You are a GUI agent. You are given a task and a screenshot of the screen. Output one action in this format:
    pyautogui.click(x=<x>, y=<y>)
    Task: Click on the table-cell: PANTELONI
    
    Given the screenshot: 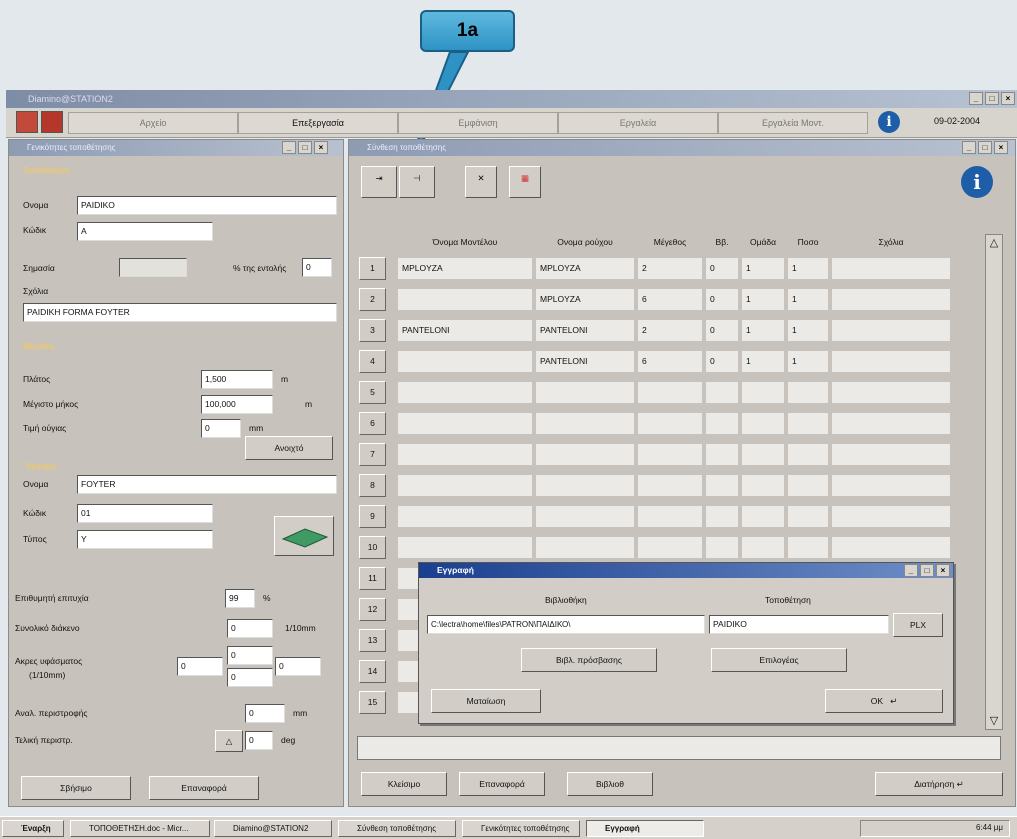 What is the action you would take?
    pyautogui.click(x=585, y=330)
    